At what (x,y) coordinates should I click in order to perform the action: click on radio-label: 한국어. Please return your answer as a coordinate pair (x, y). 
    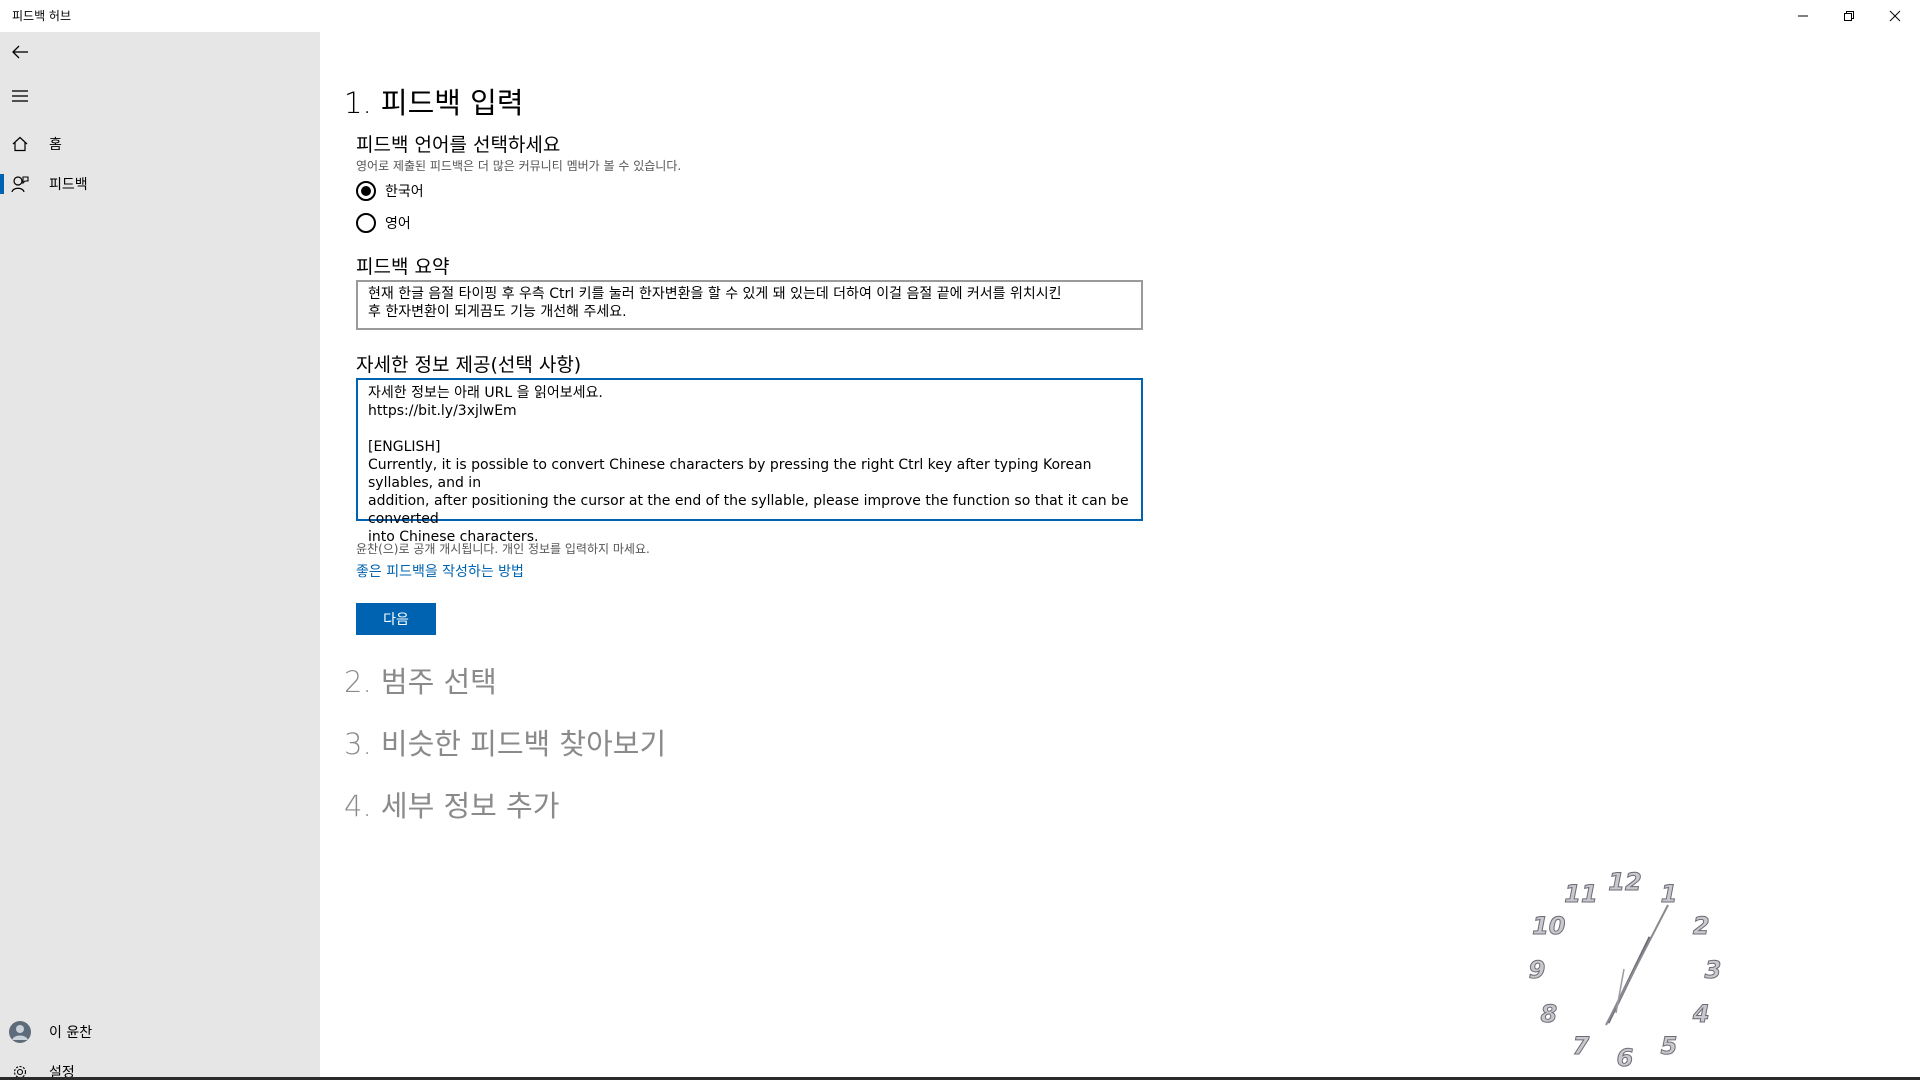
    Looking at the image, I should click on (404, 192).